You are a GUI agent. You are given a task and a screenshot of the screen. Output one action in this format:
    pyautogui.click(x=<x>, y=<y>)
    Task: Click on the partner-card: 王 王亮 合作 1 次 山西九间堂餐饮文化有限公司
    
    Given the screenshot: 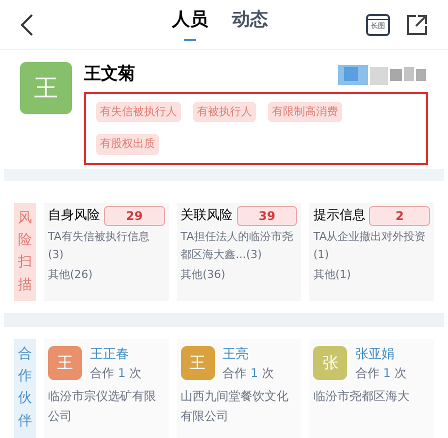 What is the action you would take?
    pyautogui.click(x=239, y=388)
    